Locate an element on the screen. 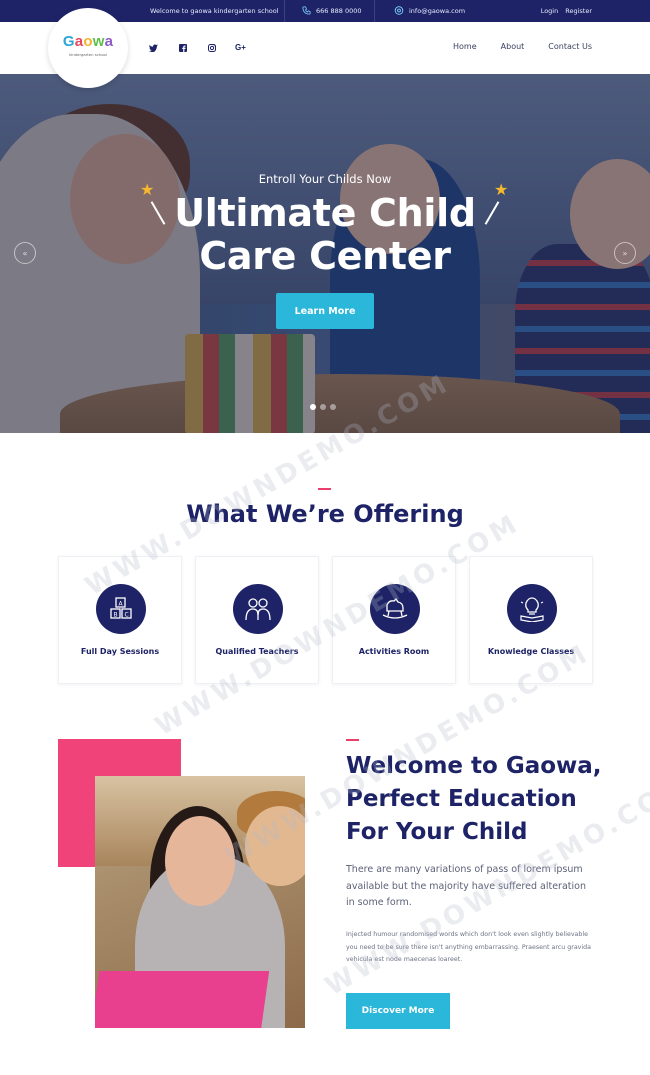 Image resolution: width=650 pixels, height=1075 pixels. nav-home: Home is located at coordinates (465, 46).